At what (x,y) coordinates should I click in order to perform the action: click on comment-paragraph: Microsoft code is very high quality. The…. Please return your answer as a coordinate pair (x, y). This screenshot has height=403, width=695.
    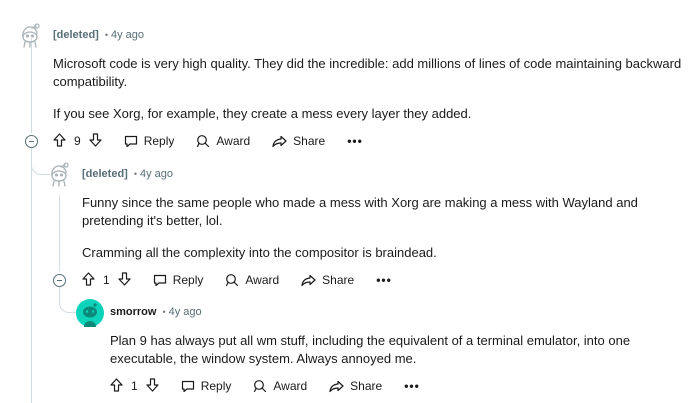
    Looking at the image, I should click on (367, 72).